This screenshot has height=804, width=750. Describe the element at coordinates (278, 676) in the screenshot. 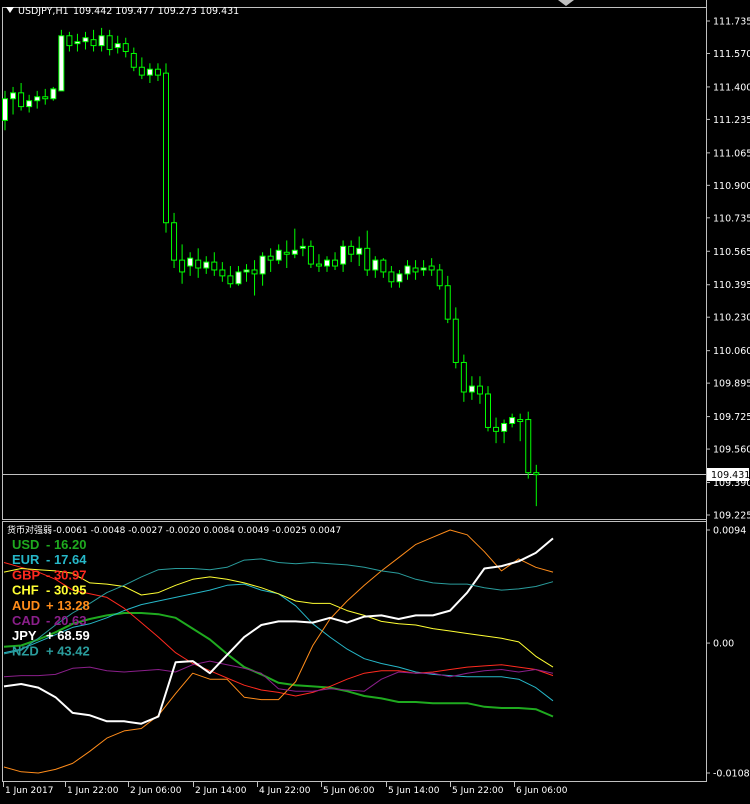

I see `strength-line-cad` at that location.